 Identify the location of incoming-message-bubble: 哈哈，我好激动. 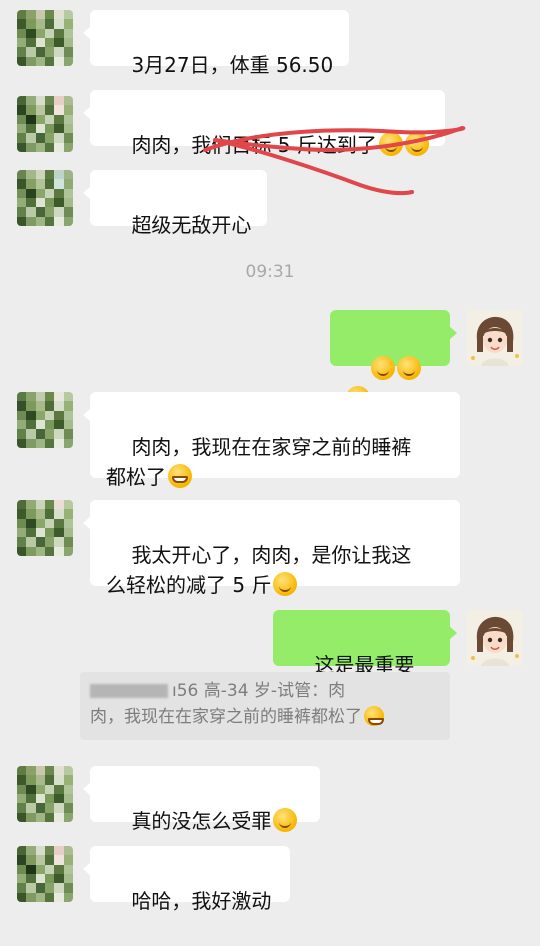
(186, 879).